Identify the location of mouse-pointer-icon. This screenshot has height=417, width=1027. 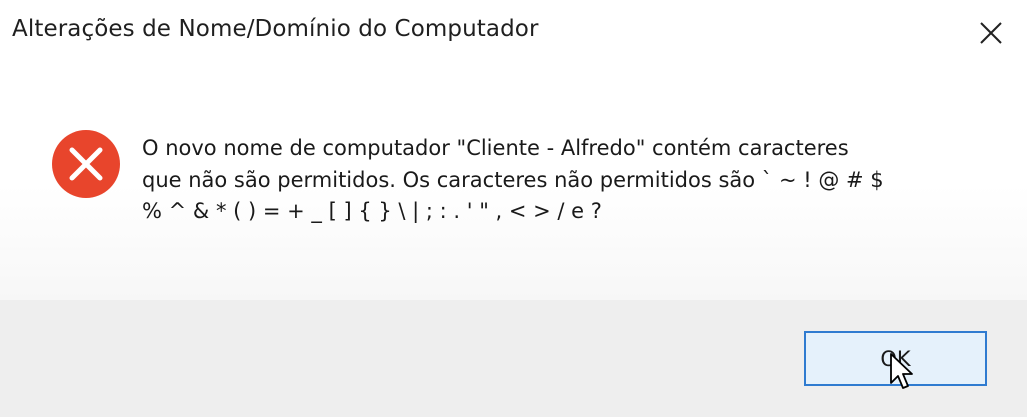
(901, 371).